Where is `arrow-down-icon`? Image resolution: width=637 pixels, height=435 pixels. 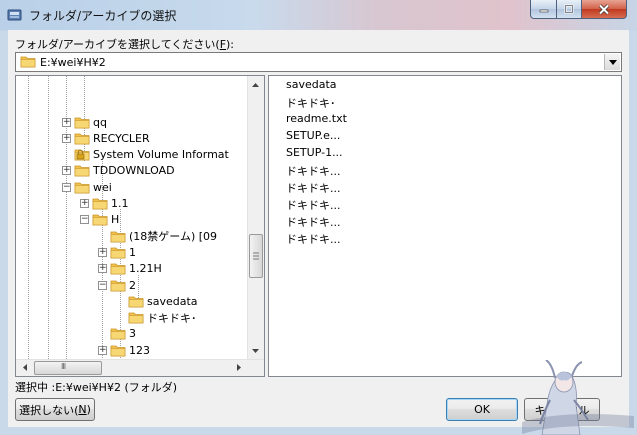 arrow-down-icon is located at coordinates (255, 350).